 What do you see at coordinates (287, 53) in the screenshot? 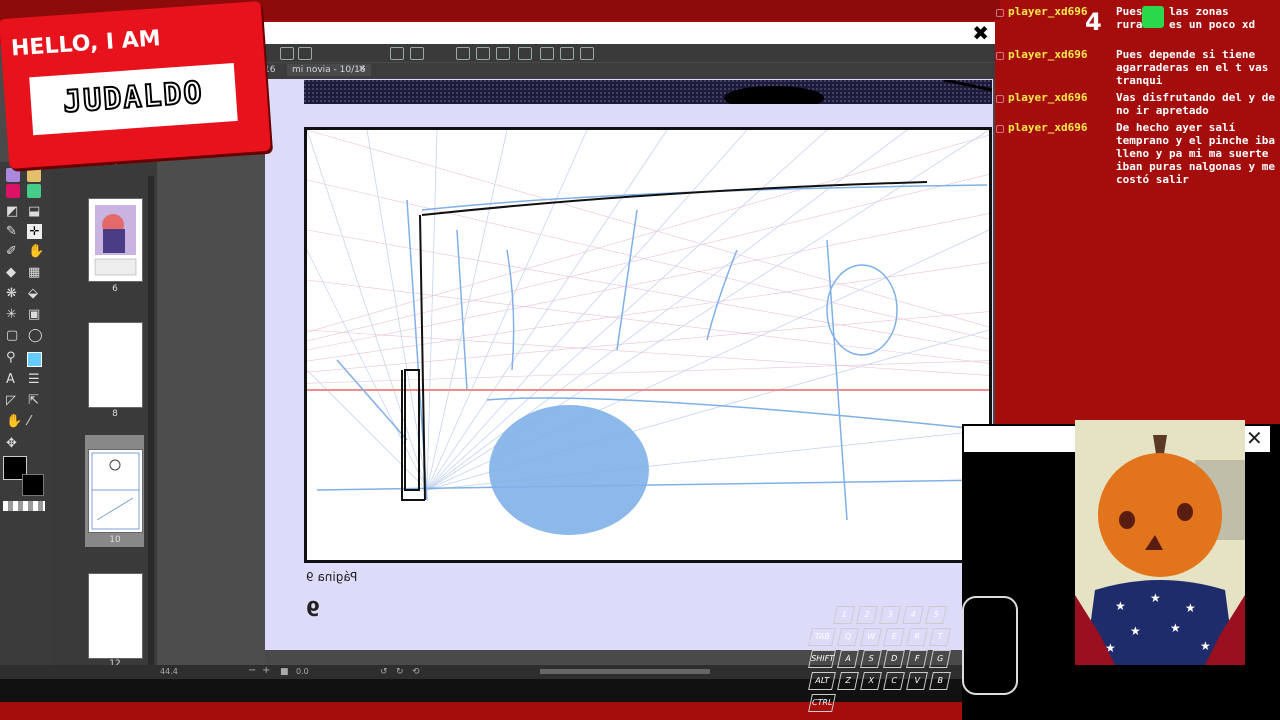
I see `heart-icon` at bounding box center [287, 53].